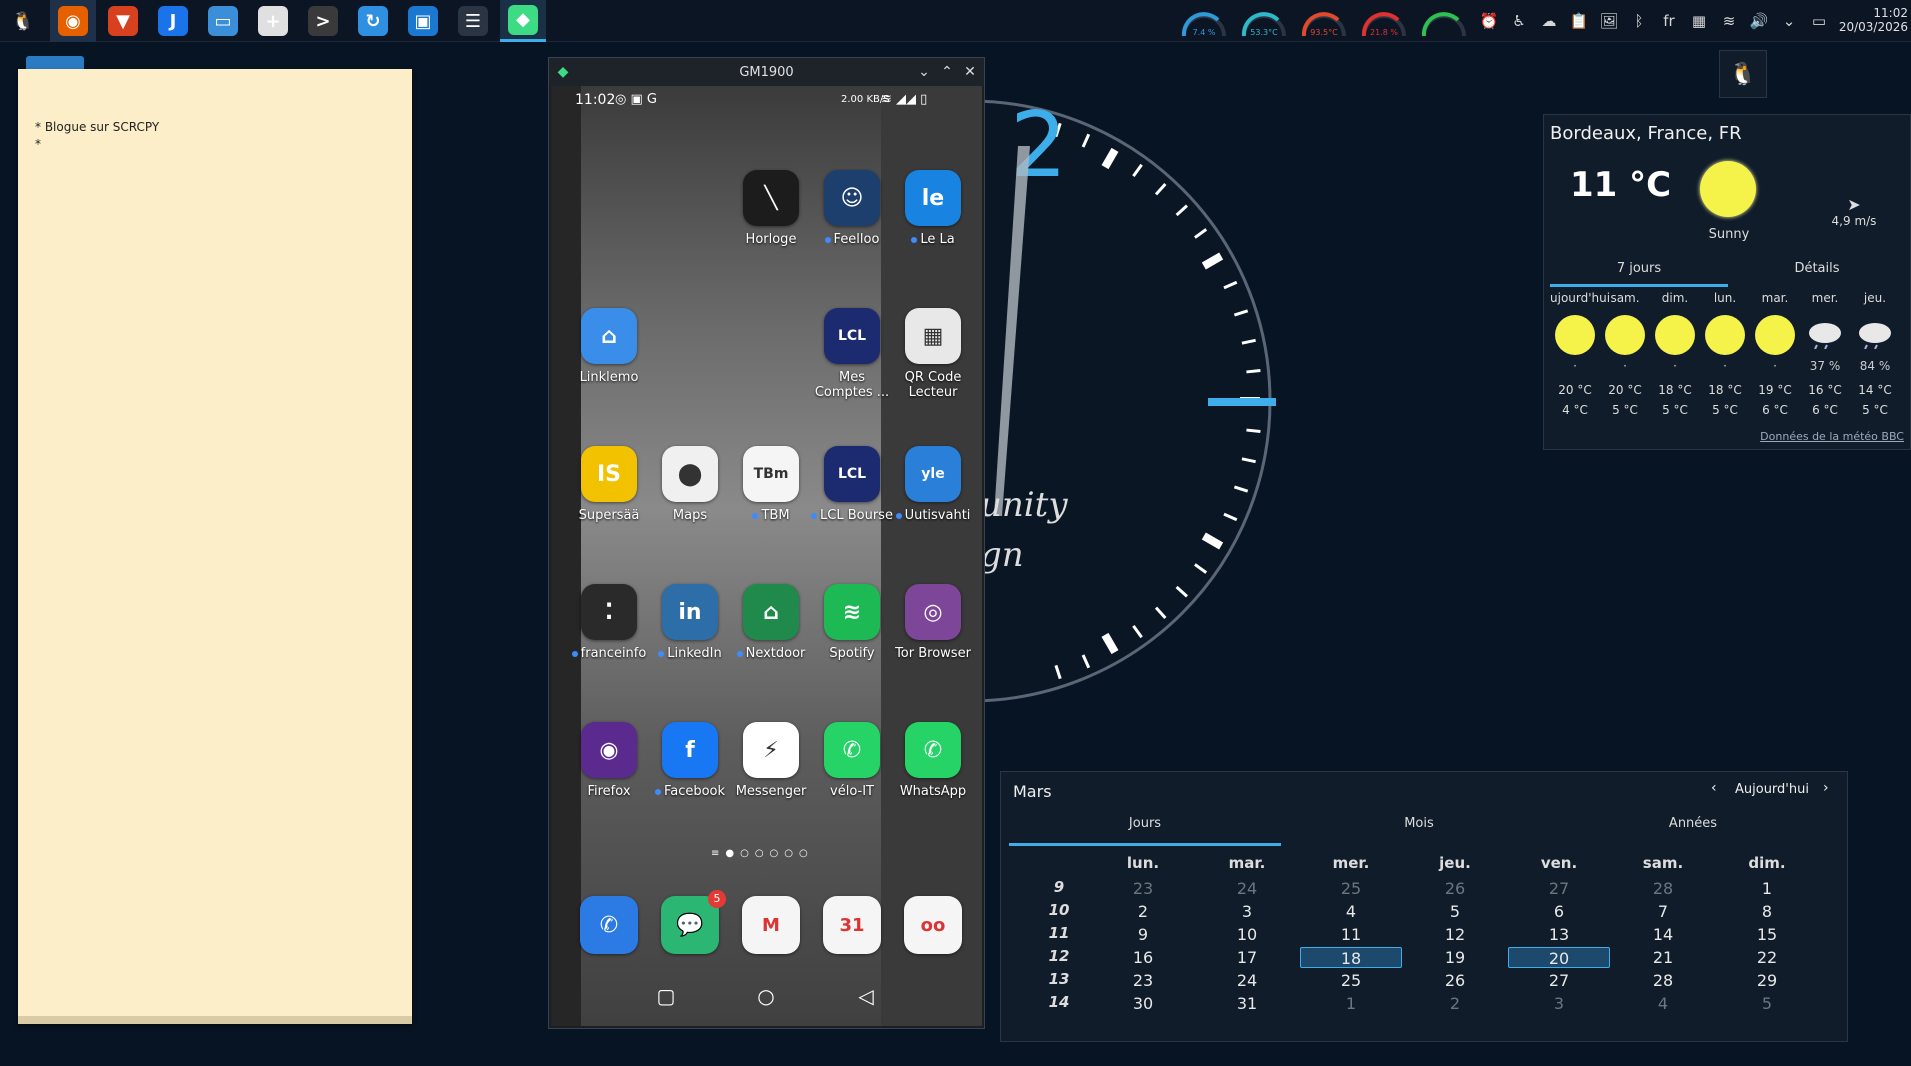  What do you see at coordinates (771, 622) in the screenshot?
I see `app-nextdoor: ⌂ Nextdoor` at bounding box center [771, 622].